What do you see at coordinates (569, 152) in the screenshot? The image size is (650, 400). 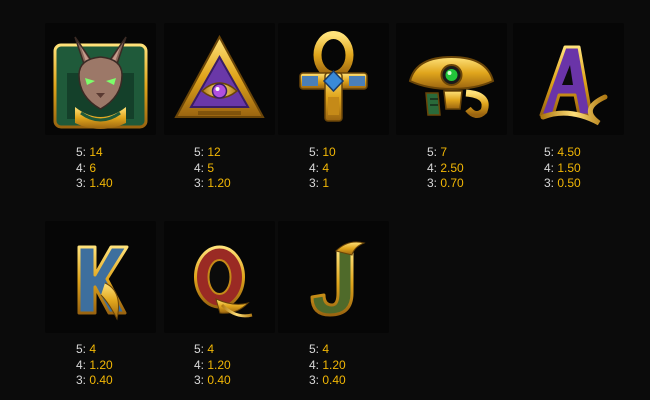 I see `payout-value: 4.50` at bounding box center [569, 152].